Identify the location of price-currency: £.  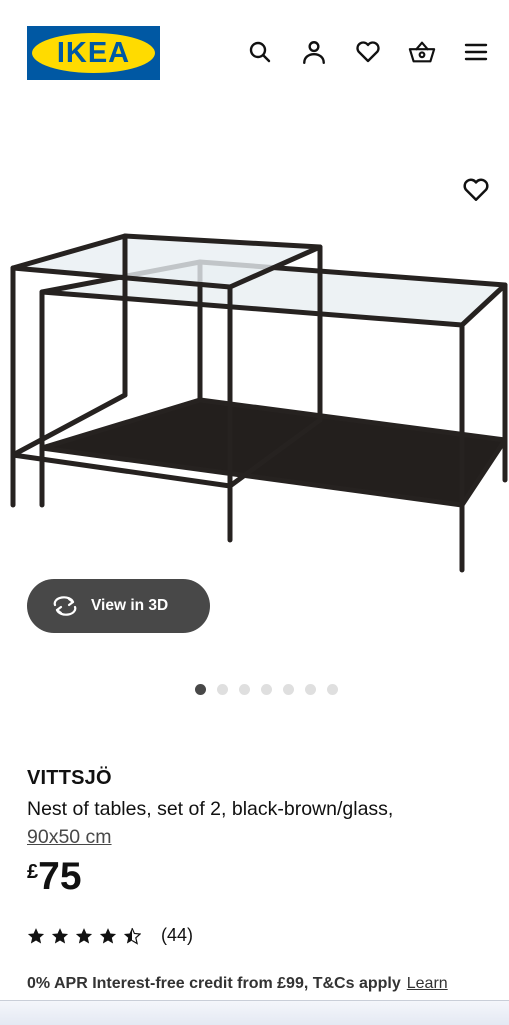
(33, 872).